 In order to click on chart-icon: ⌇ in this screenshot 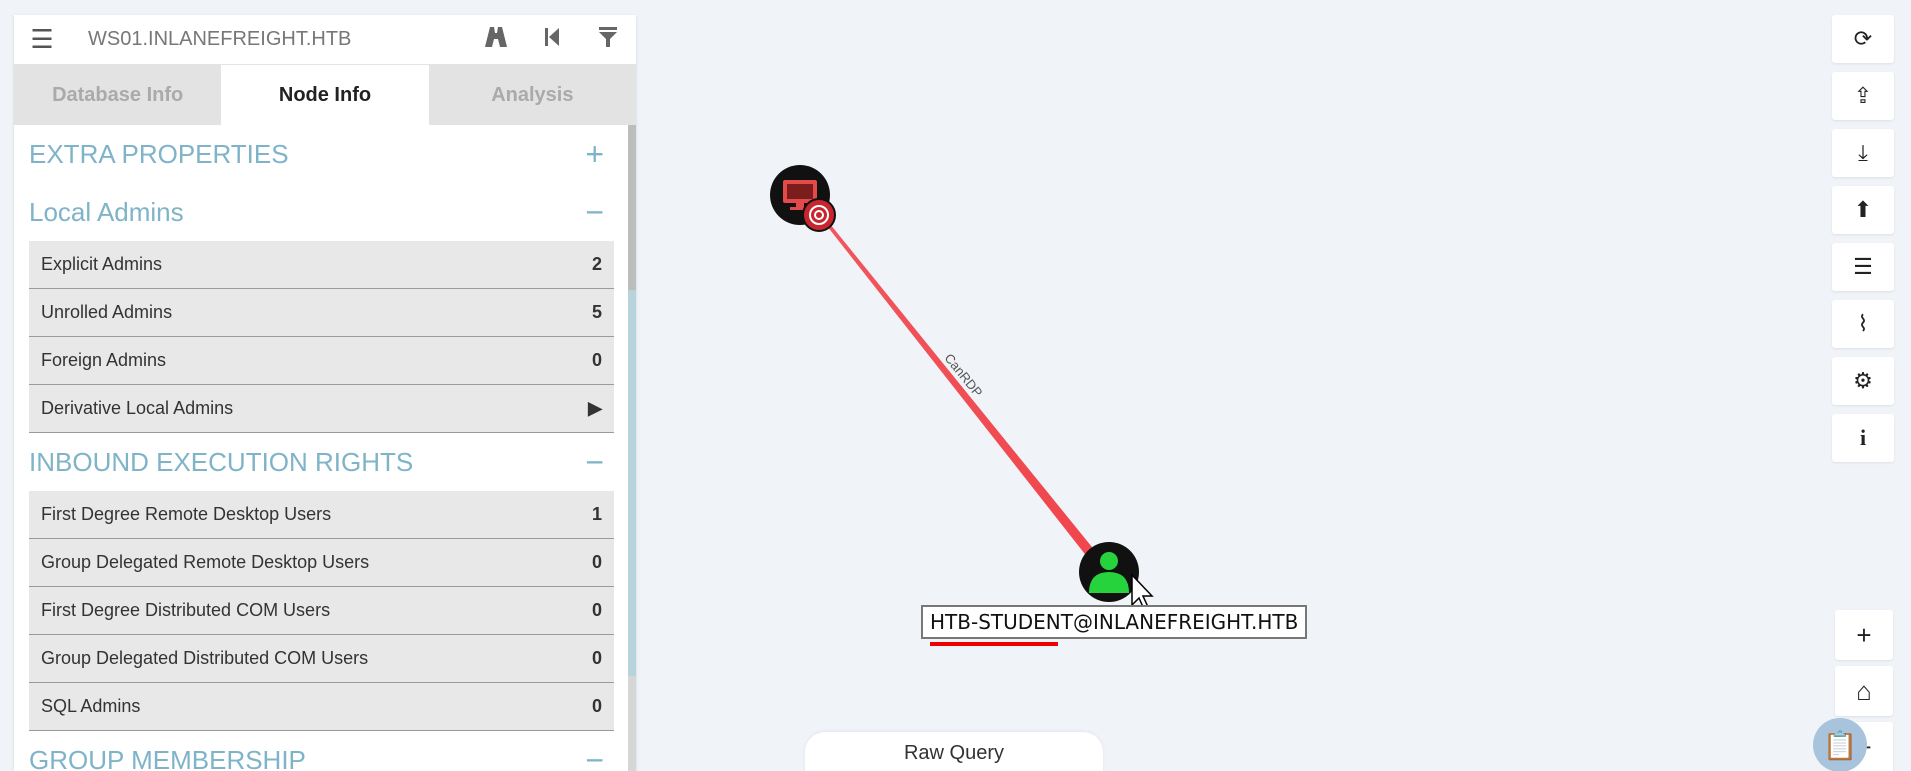, I will do `click(1863, 324)`.